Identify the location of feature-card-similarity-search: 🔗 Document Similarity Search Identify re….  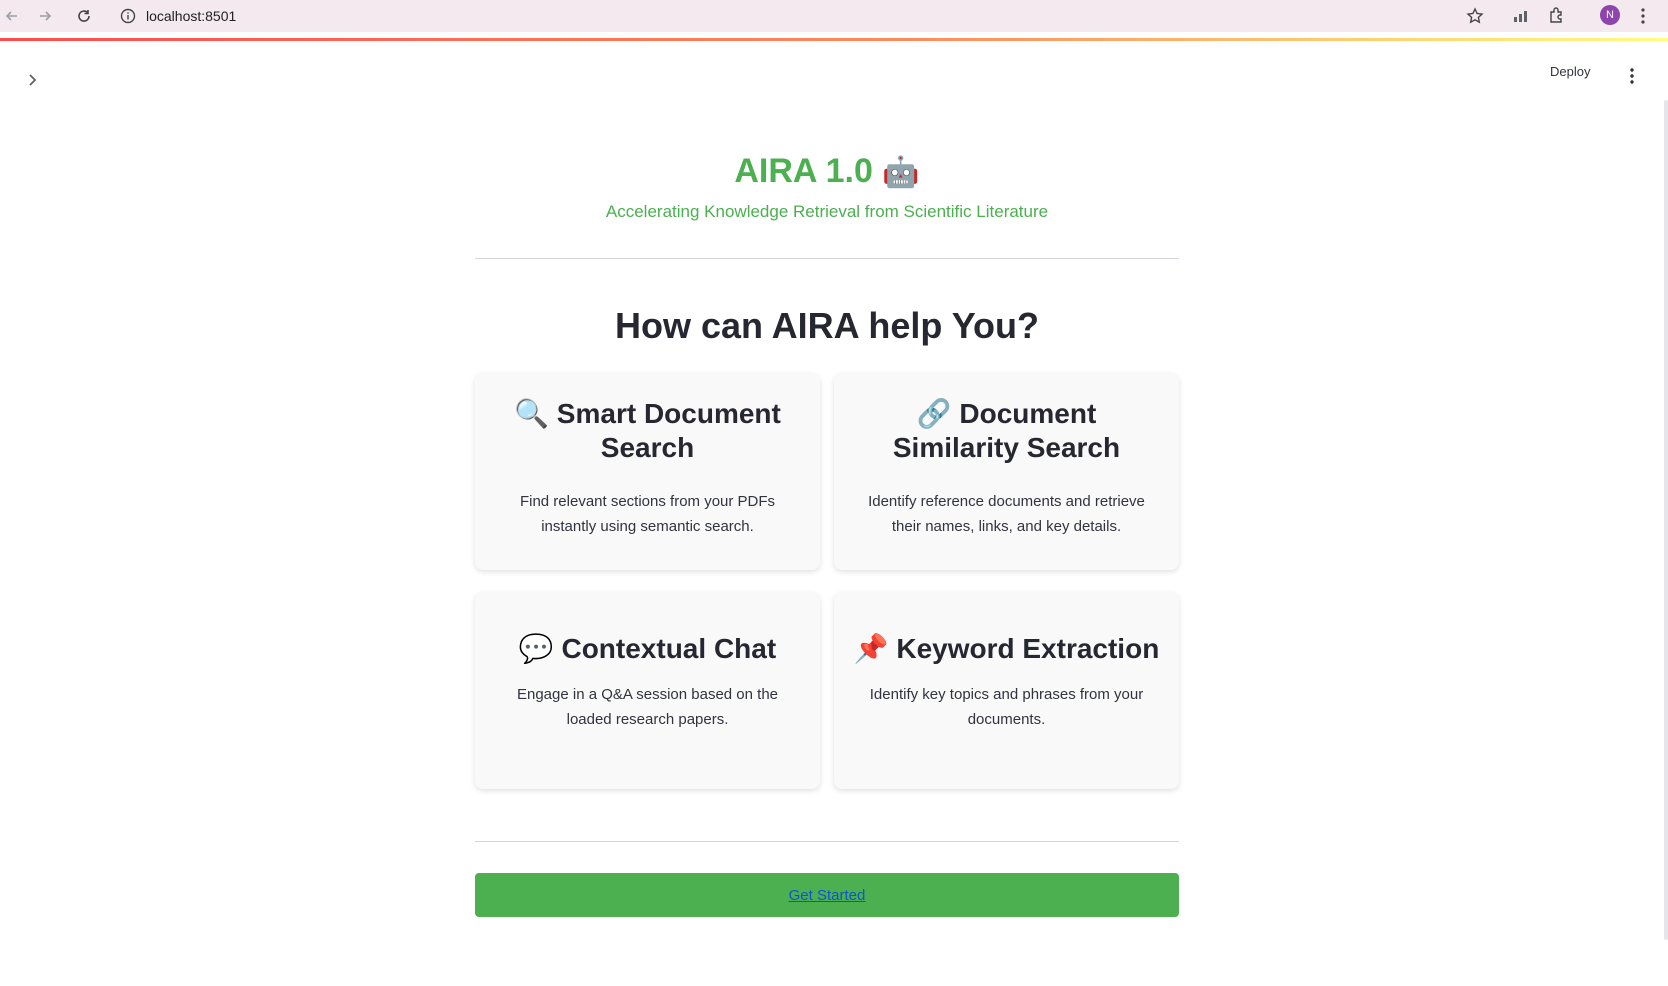
(1006, 471).